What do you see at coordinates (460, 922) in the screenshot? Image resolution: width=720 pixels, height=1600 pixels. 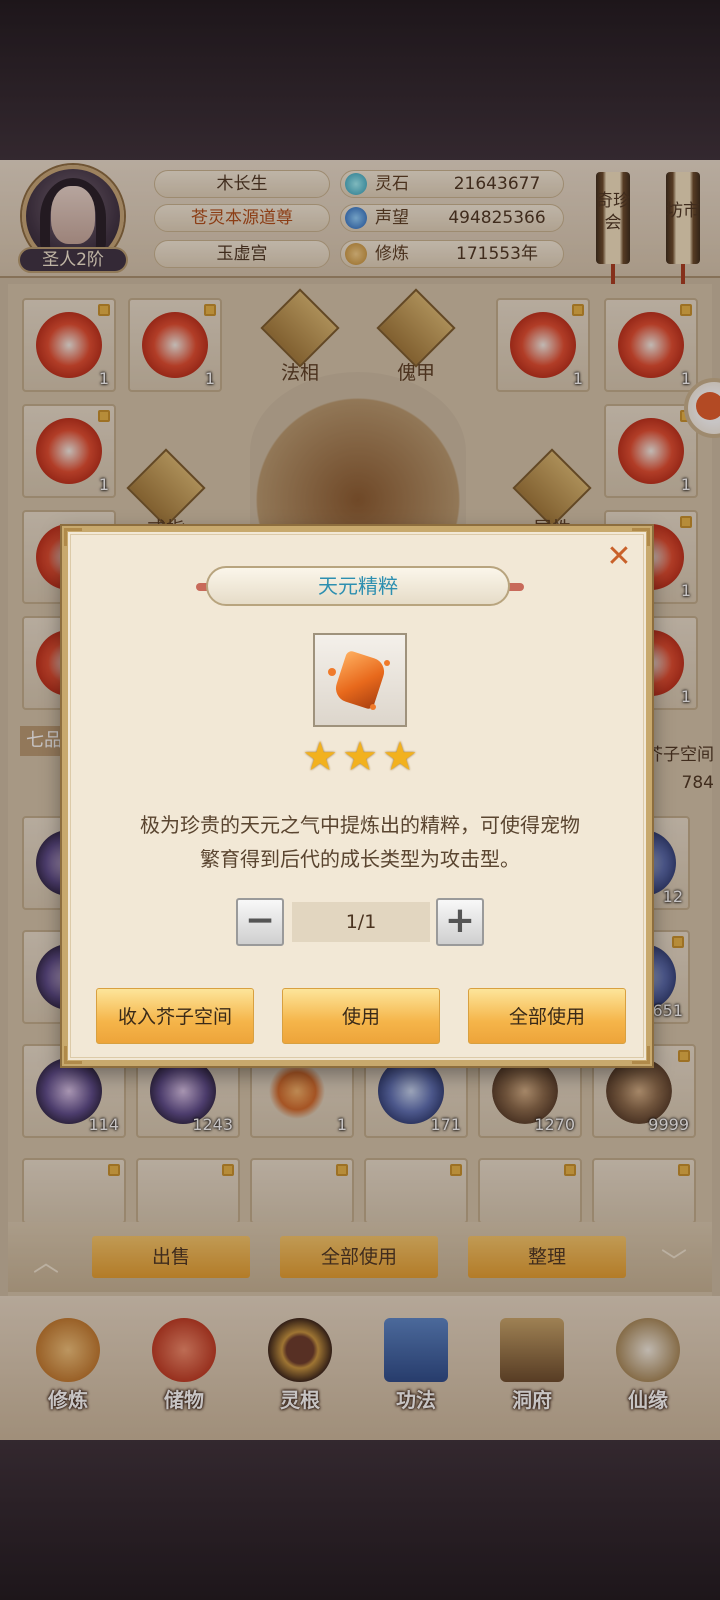 I see `increase-quantity-button: +` at bounding box center [460, 922].